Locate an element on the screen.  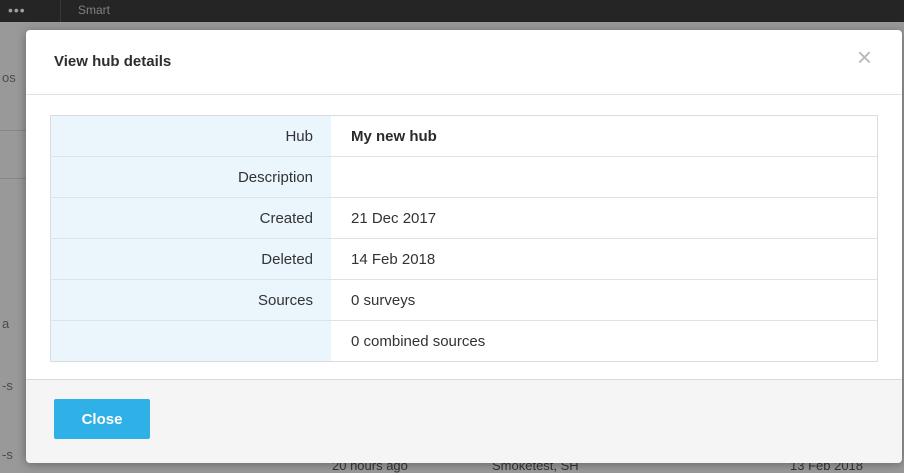
description-label: Description is located at coordinates (190, 177).